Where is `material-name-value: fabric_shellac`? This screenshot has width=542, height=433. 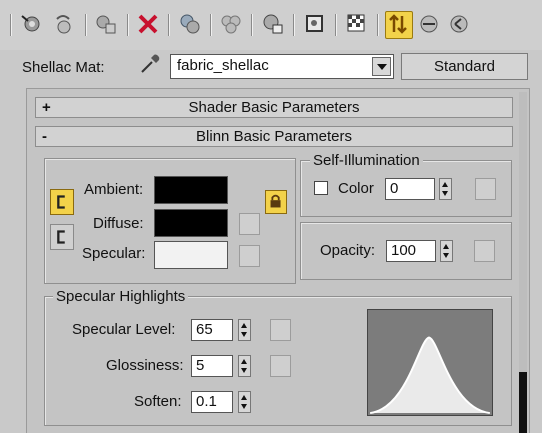
material-name-value: fabric_shellac is located at coordinates (223, 65).